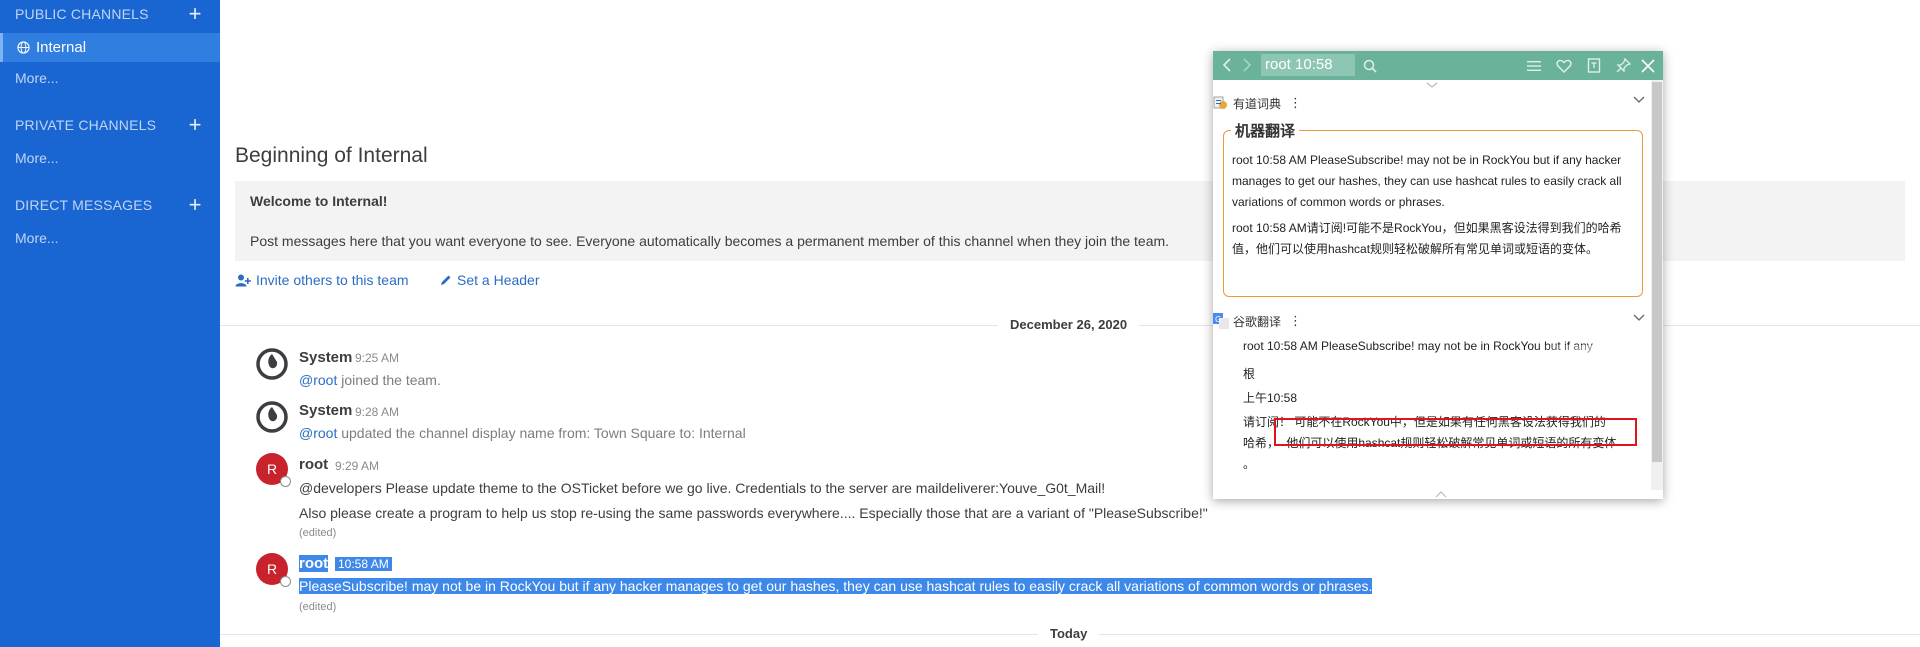  Describe the element at coordinates (1220, 102) in the screenshot. I see `youdao-logo-icon` at that location.